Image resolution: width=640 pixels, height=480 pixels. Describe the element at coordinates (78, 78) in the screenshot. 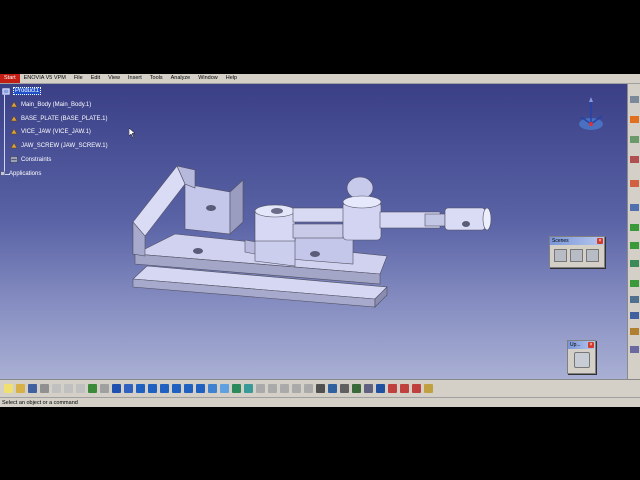

I see `menu-file: File` at that location.